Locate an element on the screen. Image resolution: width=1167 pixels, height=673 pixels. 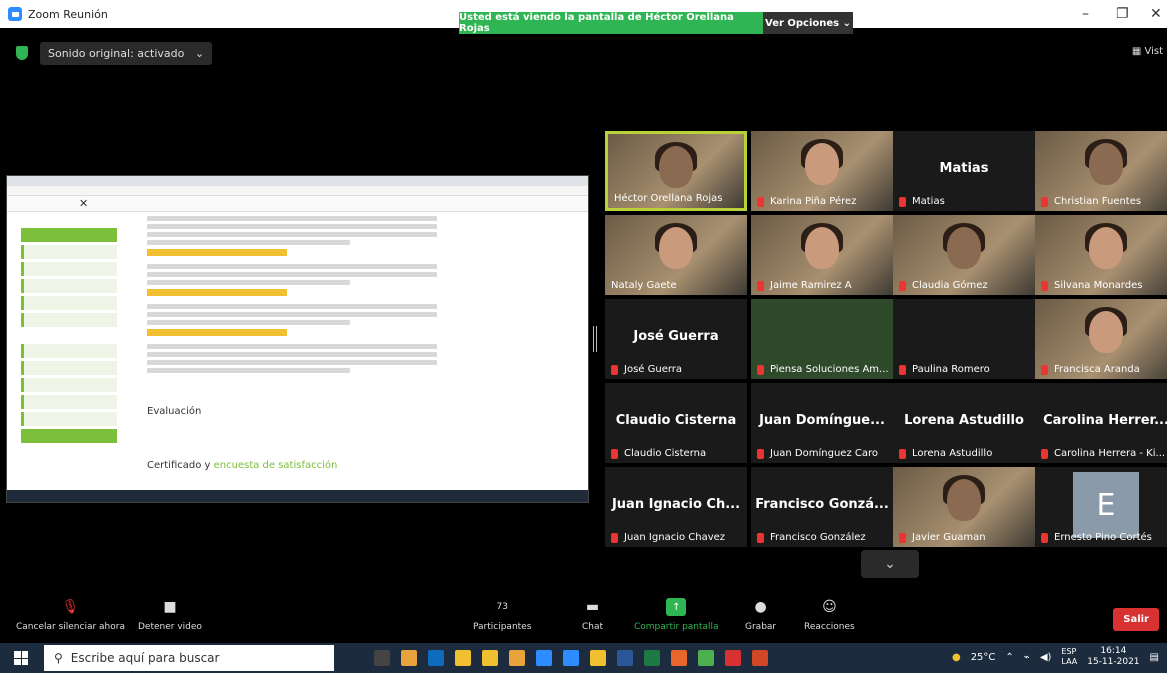
participant-tile: Silvana Monardes is located at coordinates (1101, 255).